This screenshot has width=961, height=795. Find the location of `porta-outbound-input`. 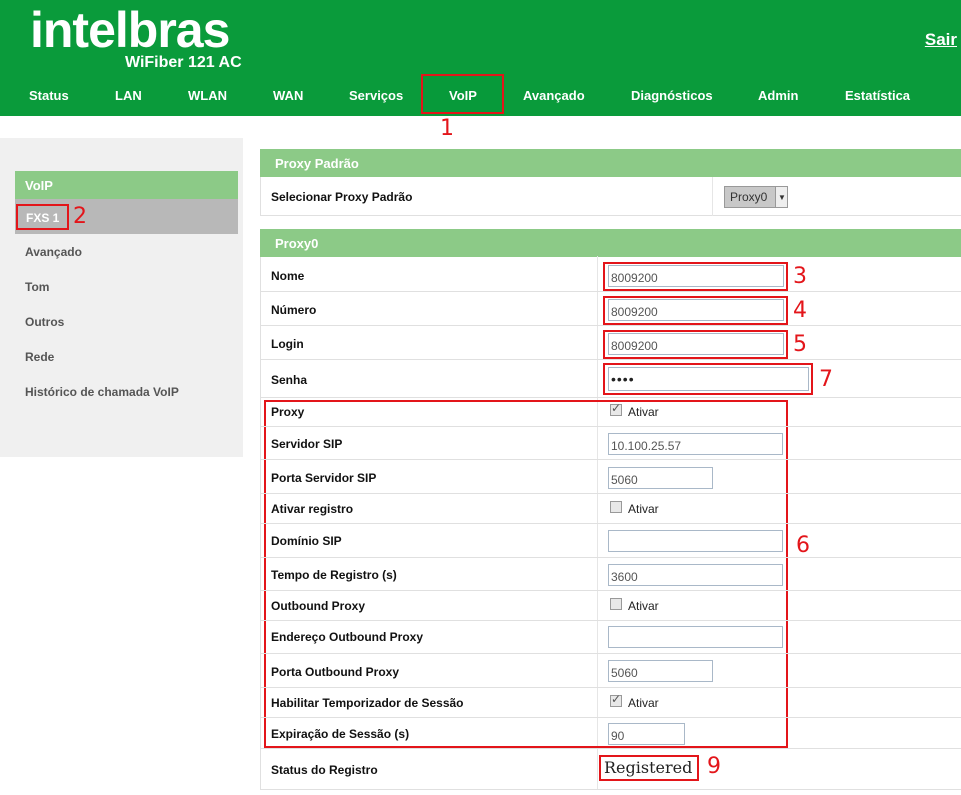

porta-outbound-input is located at coordinates (660, 671).